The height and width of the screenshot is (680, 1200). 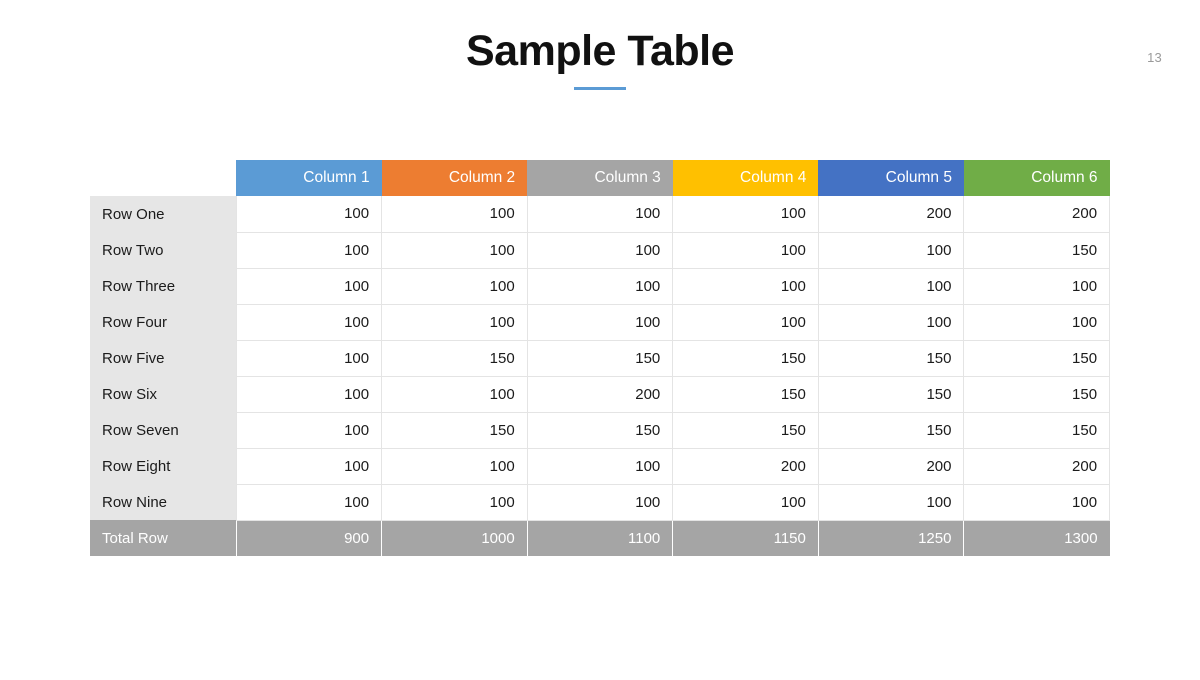 What do you see at coordinates (600, 88) in the screenshot?
I see `title-underline-accent` at bounding box center [600, 88].